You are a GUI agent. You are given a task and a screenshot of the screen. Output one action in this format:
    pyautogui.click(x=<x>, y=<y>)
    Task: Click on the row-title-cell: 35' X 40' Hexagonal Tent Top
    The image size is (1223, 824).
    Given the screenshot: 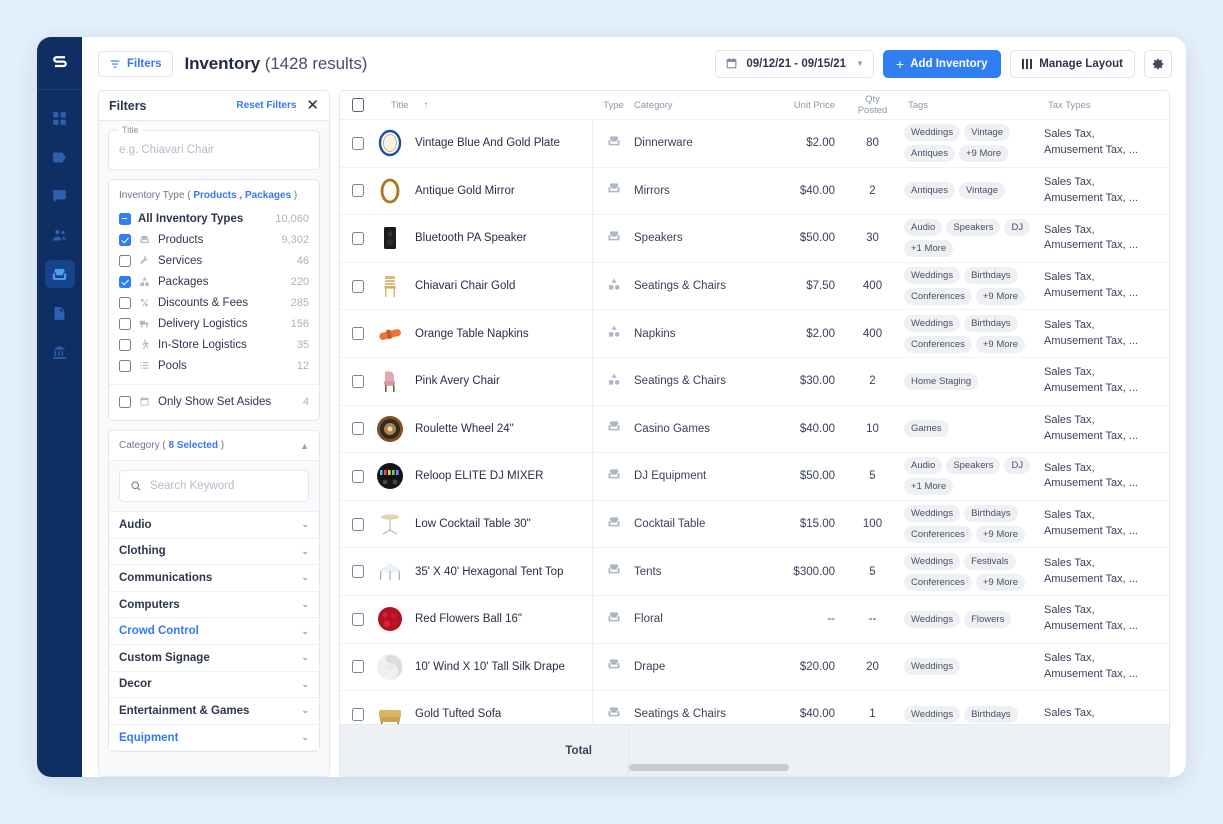 What is the action you would take?
    pyautogui.click(x=483, y=571)
    